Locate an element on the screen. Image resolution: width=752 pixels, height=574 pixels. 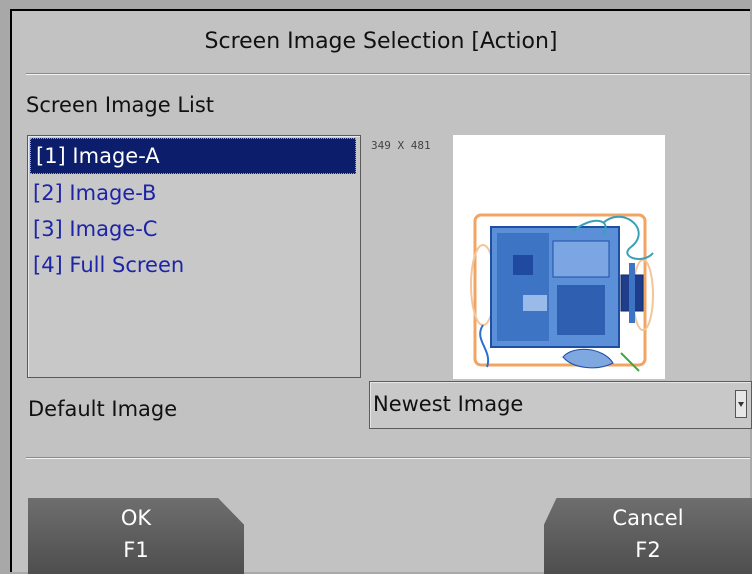
image-list-label: Screen Image List is located at coordinates (120, 105).